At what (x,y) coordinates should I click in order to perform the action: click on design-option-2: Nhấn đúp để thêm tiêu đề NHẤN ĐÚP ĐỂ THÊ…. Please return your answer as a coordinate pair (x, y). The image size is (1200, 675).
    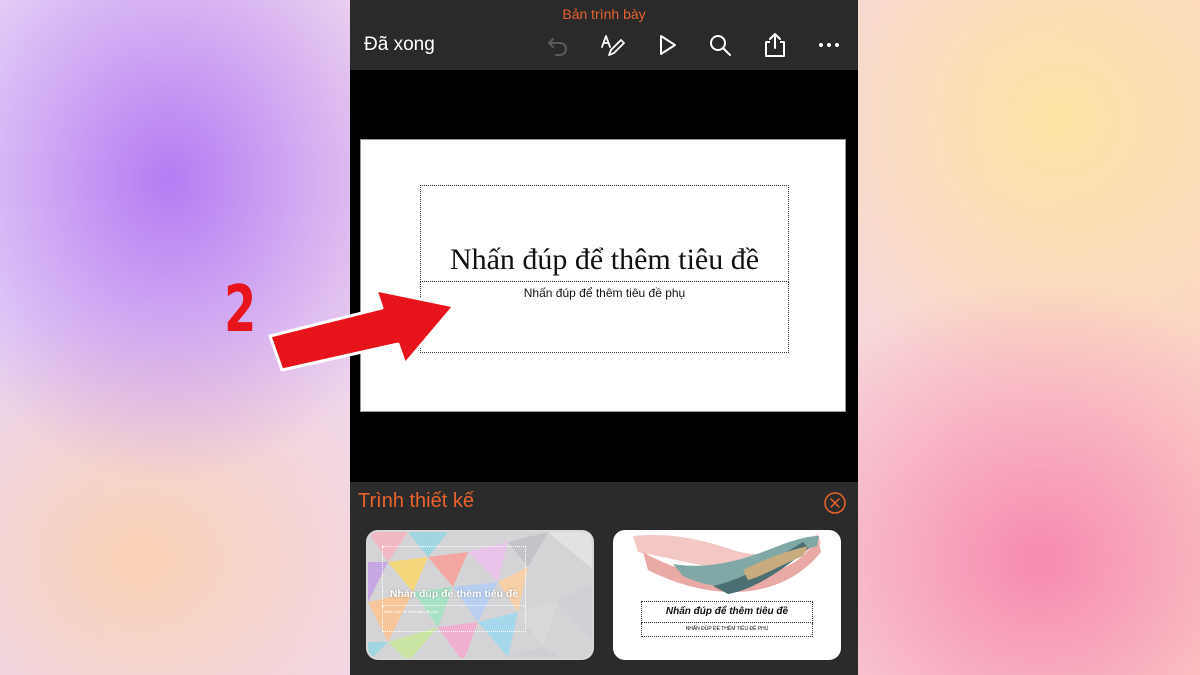
    Looking at the image, I should click on (727, 595).